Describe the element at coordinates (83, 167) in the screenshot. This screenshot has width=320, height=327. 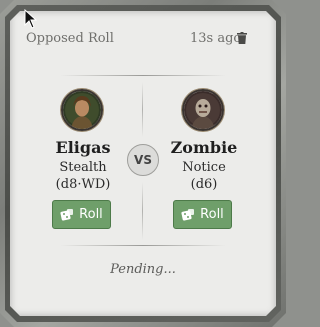
I see `left-skill: Stealth` at that location.